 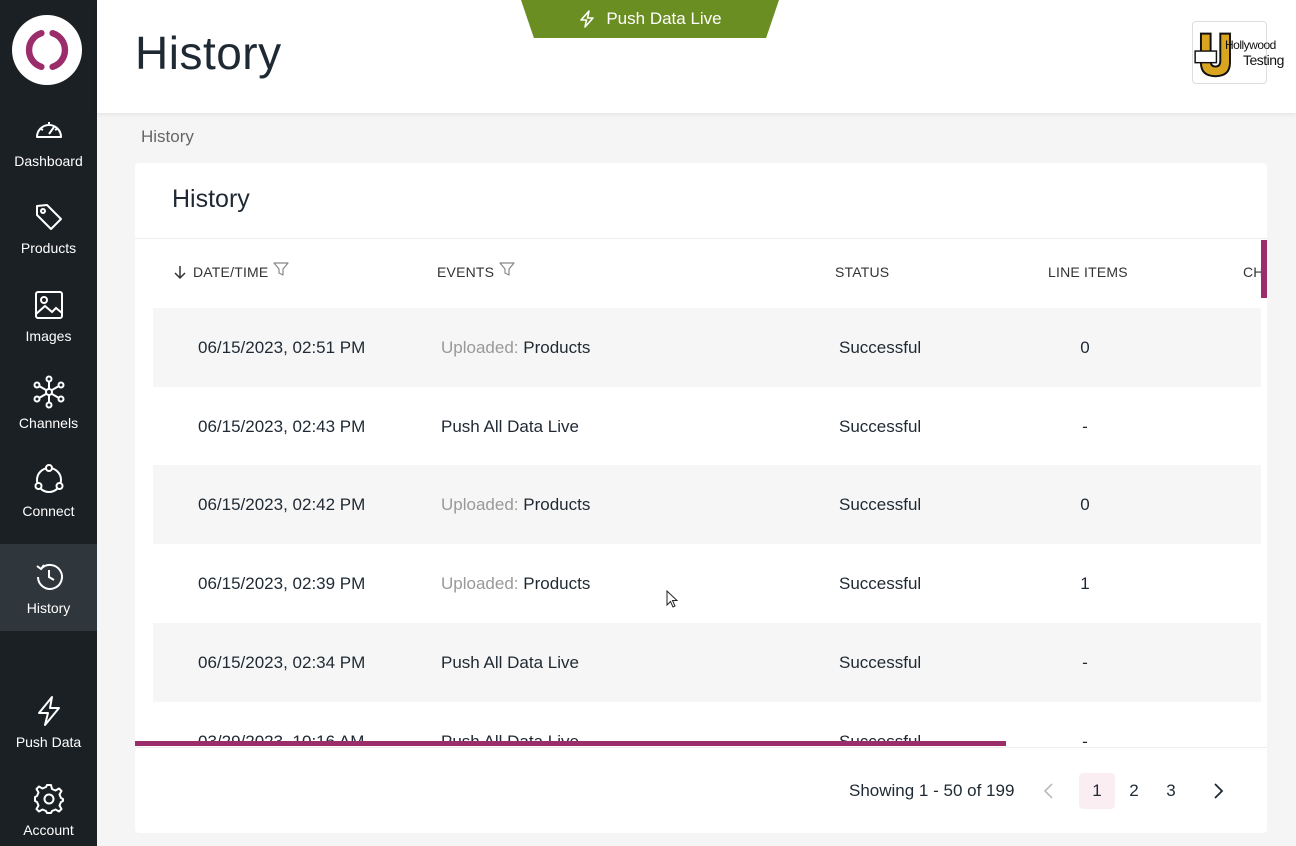 I want to click on sidebar-item-label: Dashboard, so click(x=48, y=160).